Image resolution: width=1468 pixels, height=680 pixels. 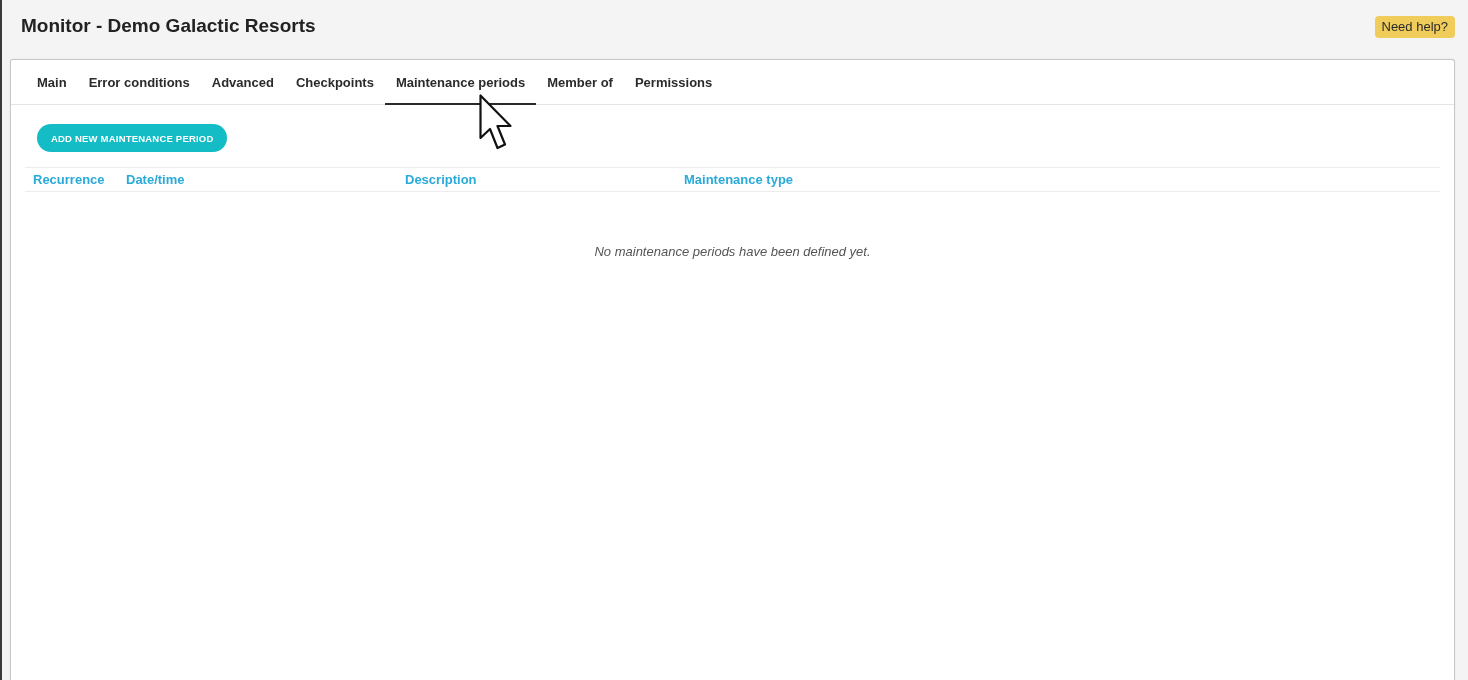 I want to click on tab: Main, so click(x=52, y=82).